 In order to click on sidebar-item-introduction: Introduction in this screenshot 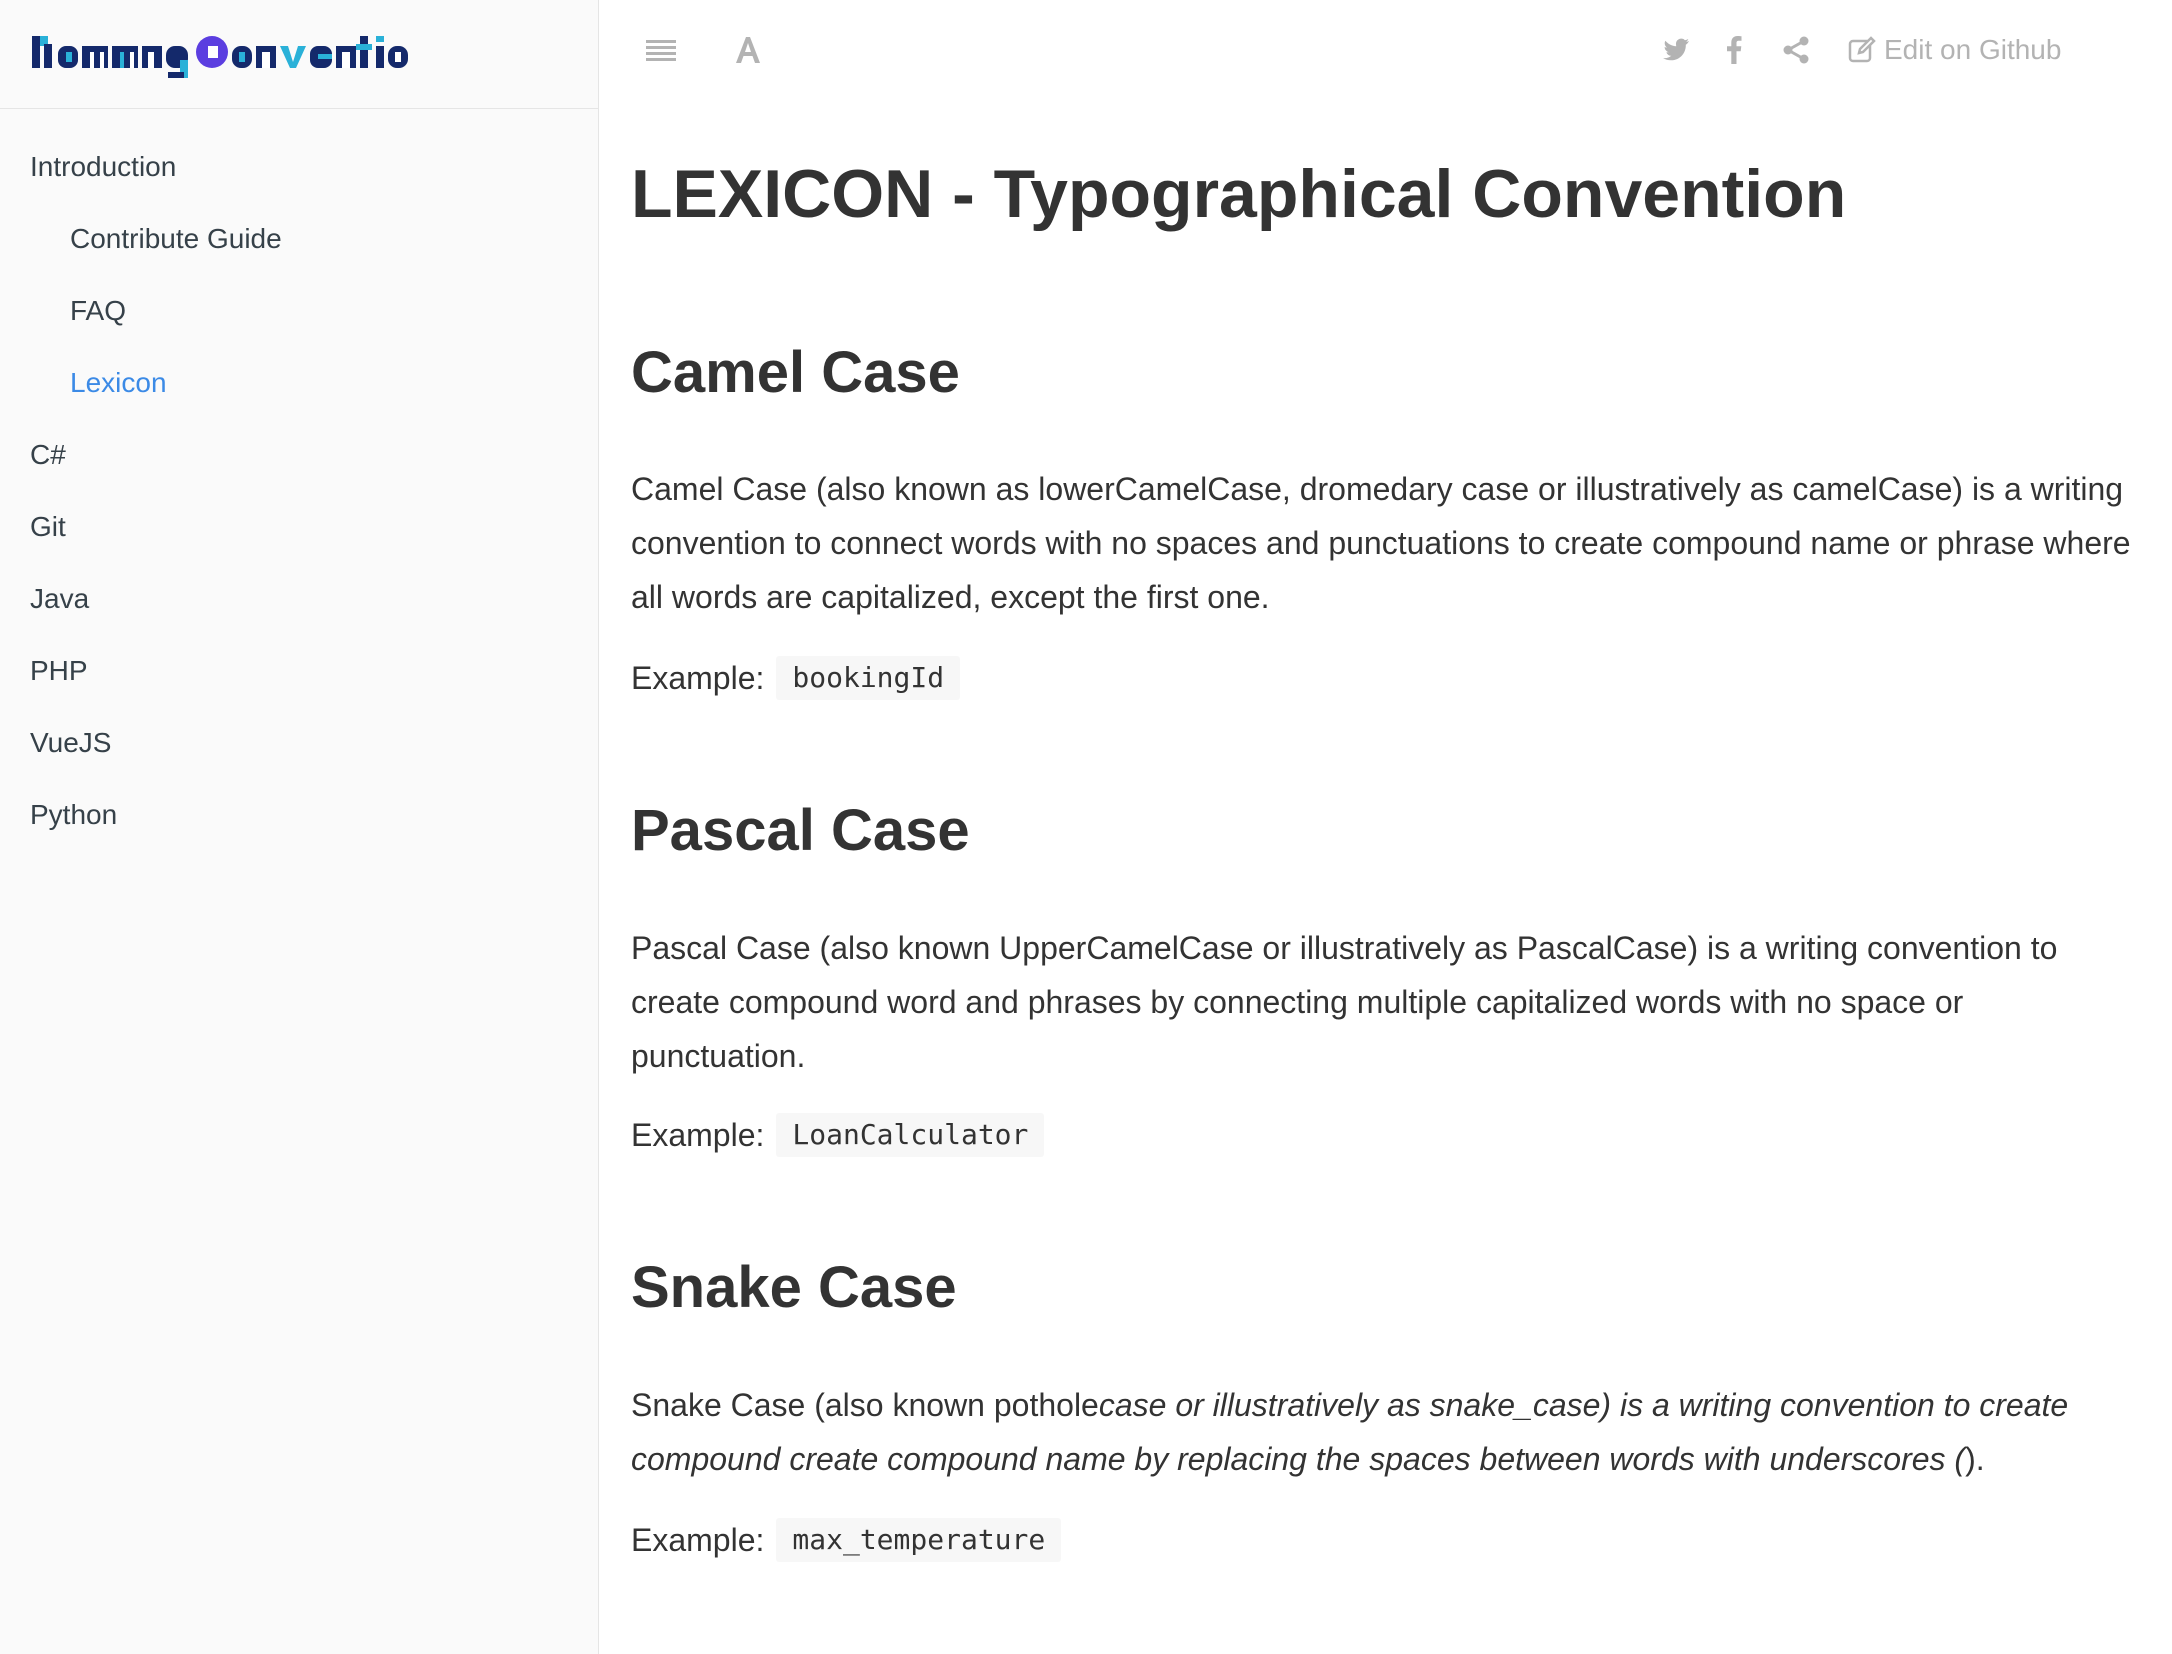, I will do `click(299, 167)`.